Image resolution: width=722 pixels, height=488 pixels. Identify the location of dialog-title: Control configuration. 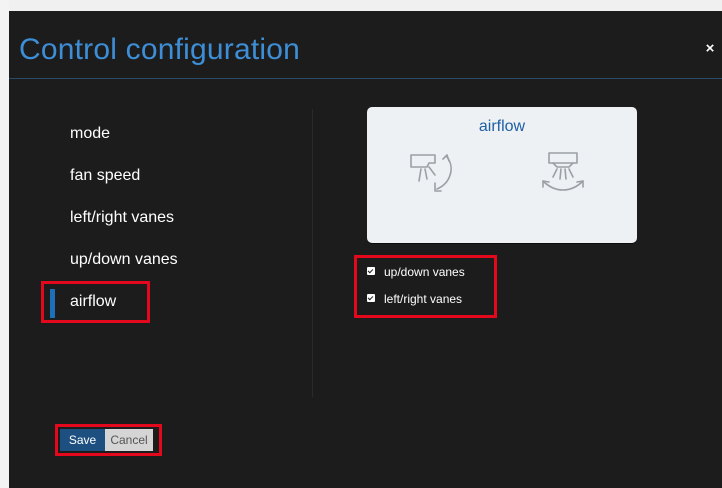
(160, 49).